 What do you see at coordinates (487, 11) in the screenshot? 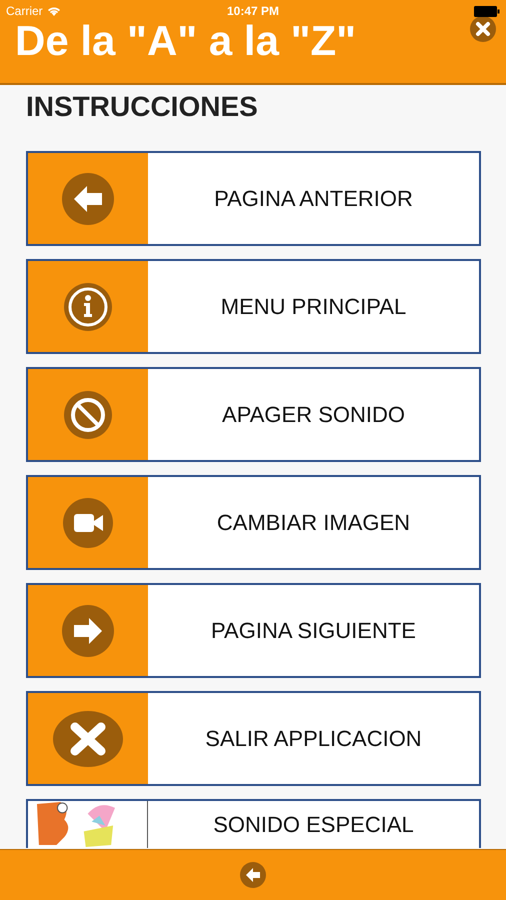
I see `battery-icon` at bounding box center [487, 11].